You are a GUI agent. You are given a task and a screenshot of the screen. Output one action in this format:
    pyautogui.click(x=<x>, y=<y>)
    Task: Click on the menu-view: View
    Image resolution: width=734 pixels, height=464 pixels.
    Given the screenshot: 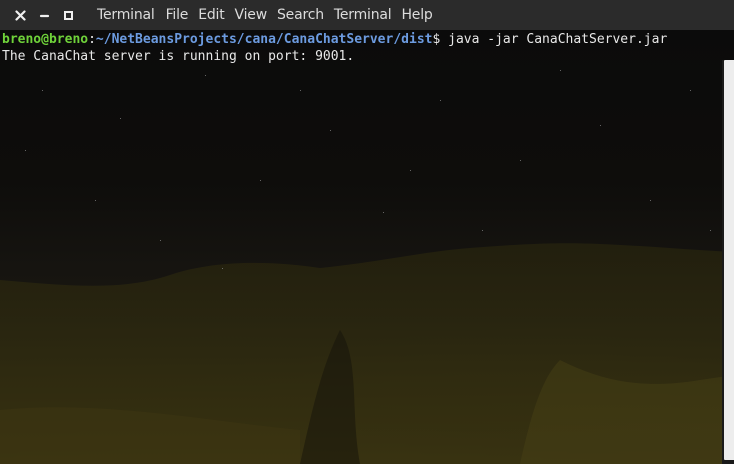 What is the action you would take?
    pyautogui.click(x=251, y=15)
    